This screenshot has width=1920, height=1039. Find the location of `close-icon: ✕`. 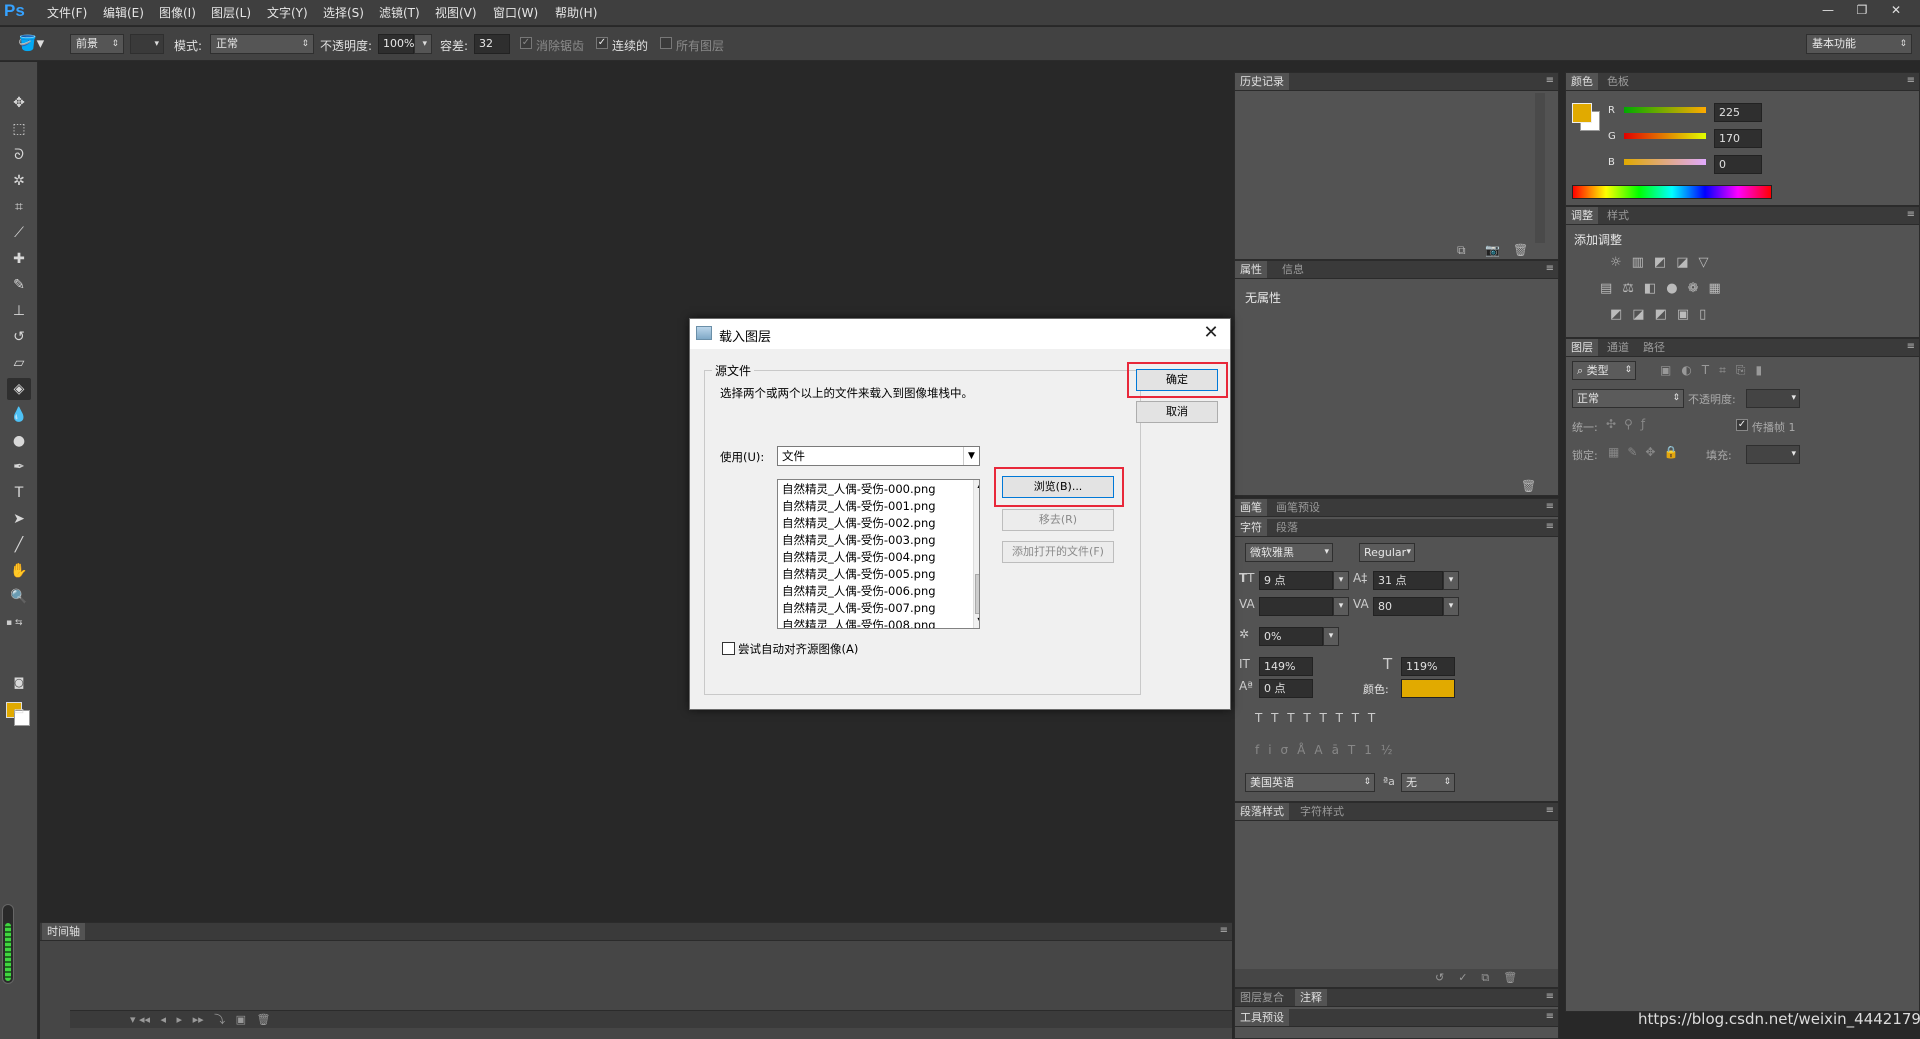

close-icon: ✕ is located at coordinates (1211, 333).